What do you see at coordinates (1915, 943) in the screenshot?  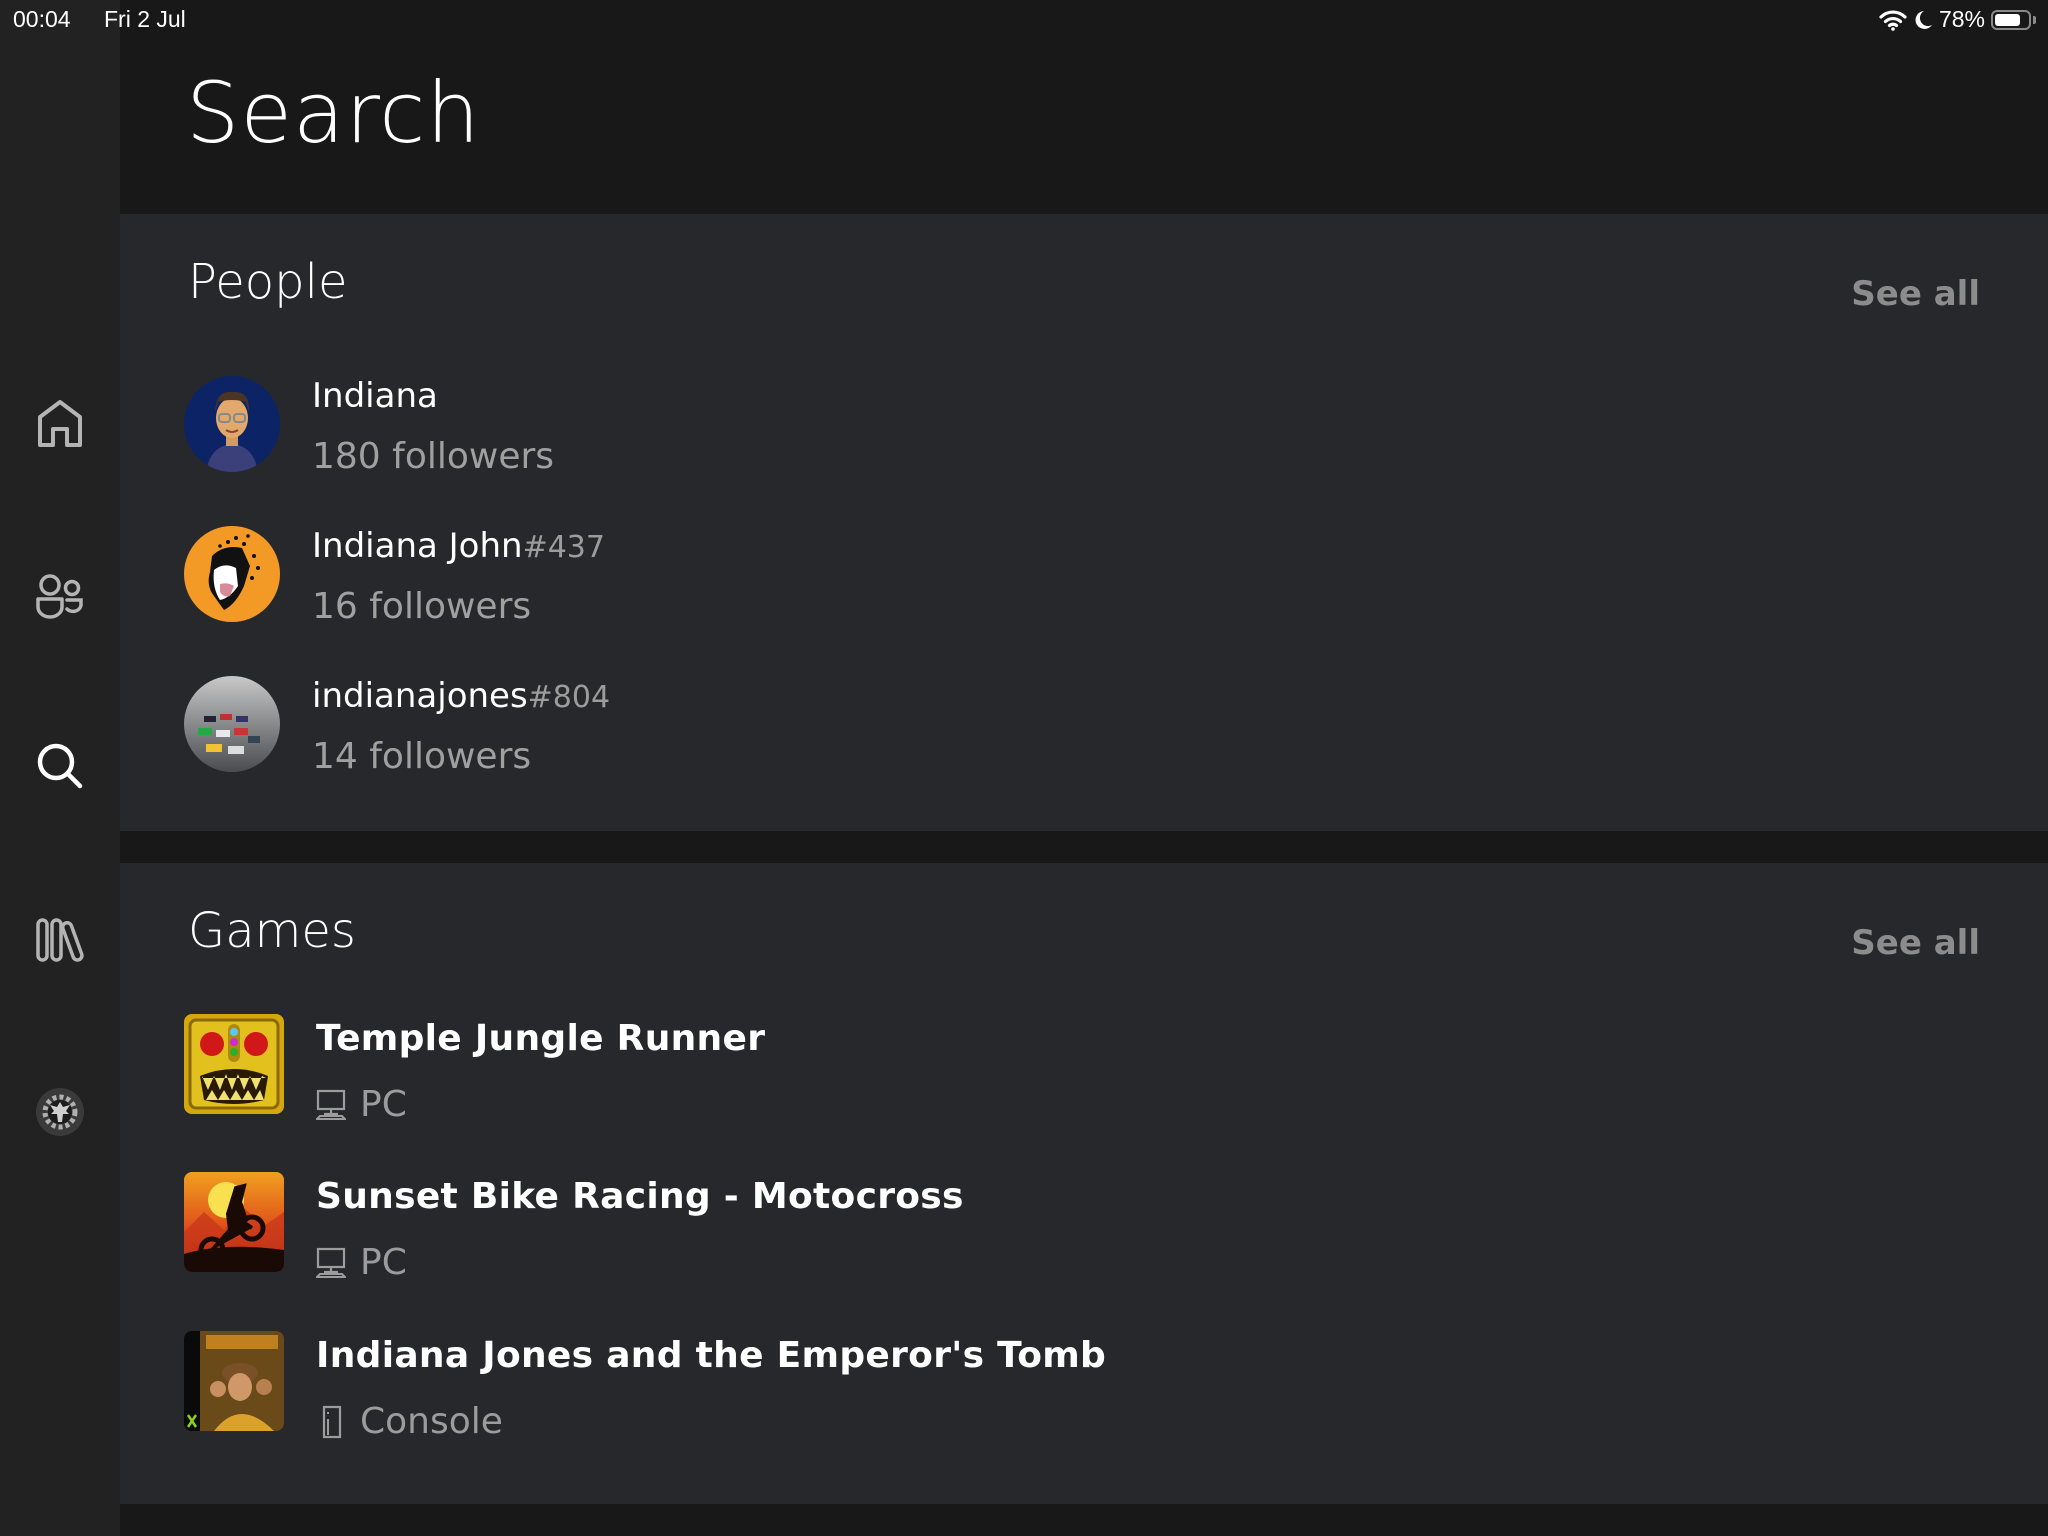 I see `games-see-all-button: See all` at bounding box center [1915, 943].